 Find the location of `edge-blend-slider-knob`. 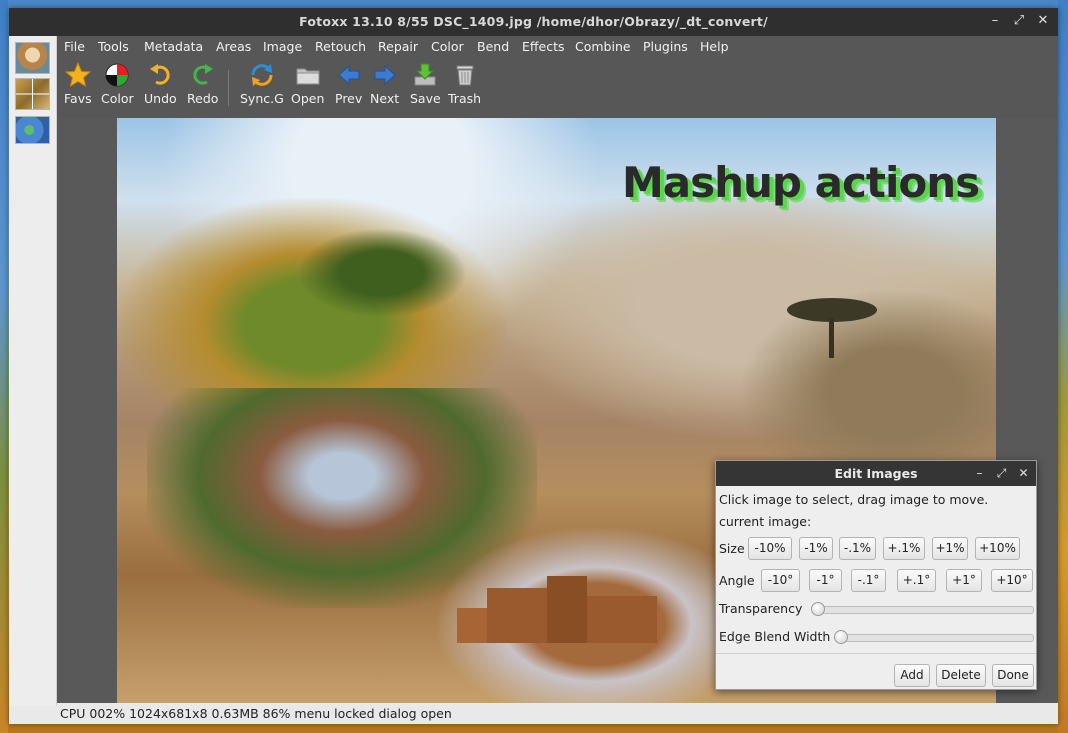

edge-blend-slider-knob is located at coordinates (841, 637).